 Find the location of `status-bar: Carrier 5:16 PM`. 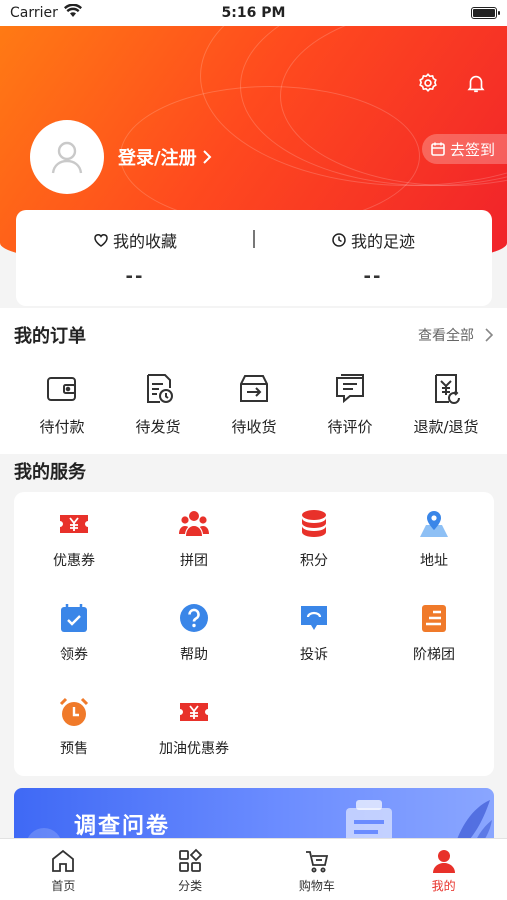

status-bar: Carrier 5:16 PM is located at coordinates (253, 13).